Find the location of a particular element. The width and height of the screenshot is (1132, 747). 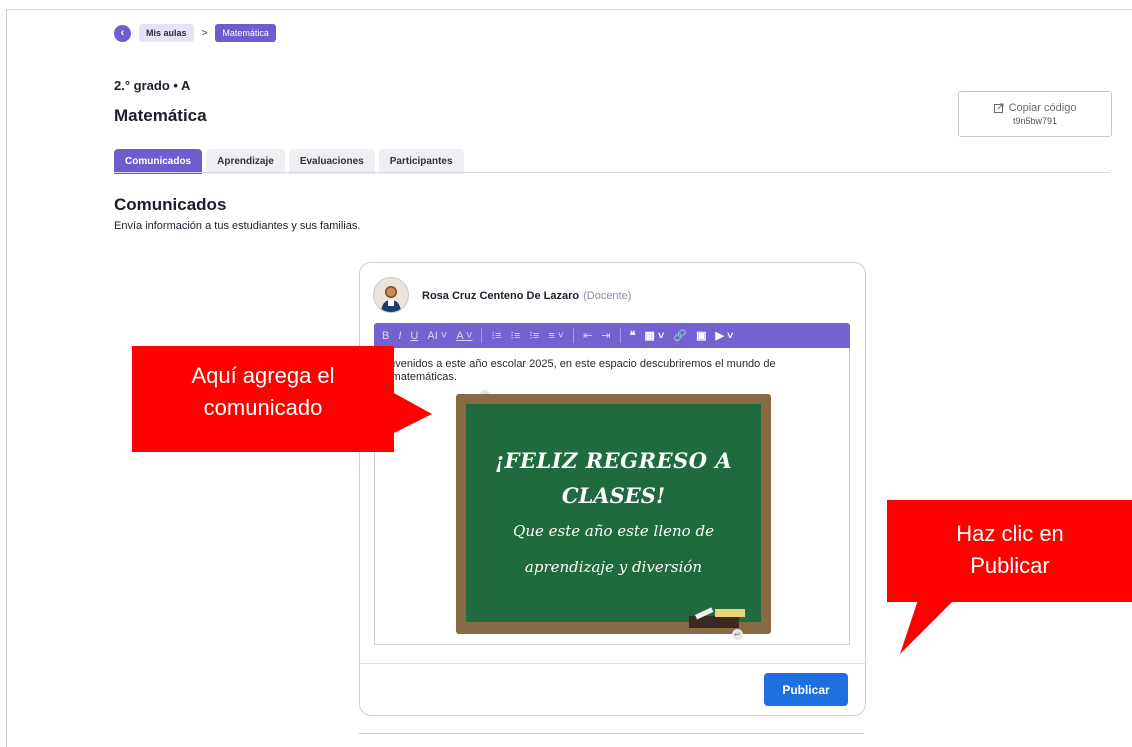

callout-add-message: Aquí agrega el comunicado is located at coordinates (263, 399).